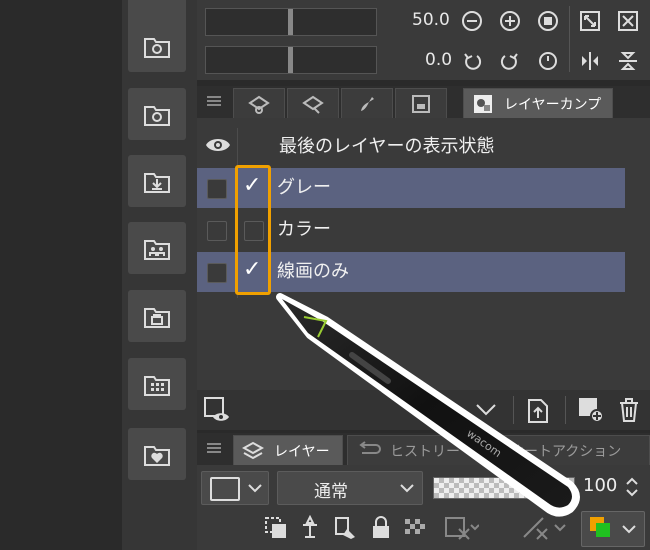 This screenshot has width=650, height=550. What do you see at coordinates (629, 410) in the screenshot?
I see `trash-icon` at bounding box center [629, 410].